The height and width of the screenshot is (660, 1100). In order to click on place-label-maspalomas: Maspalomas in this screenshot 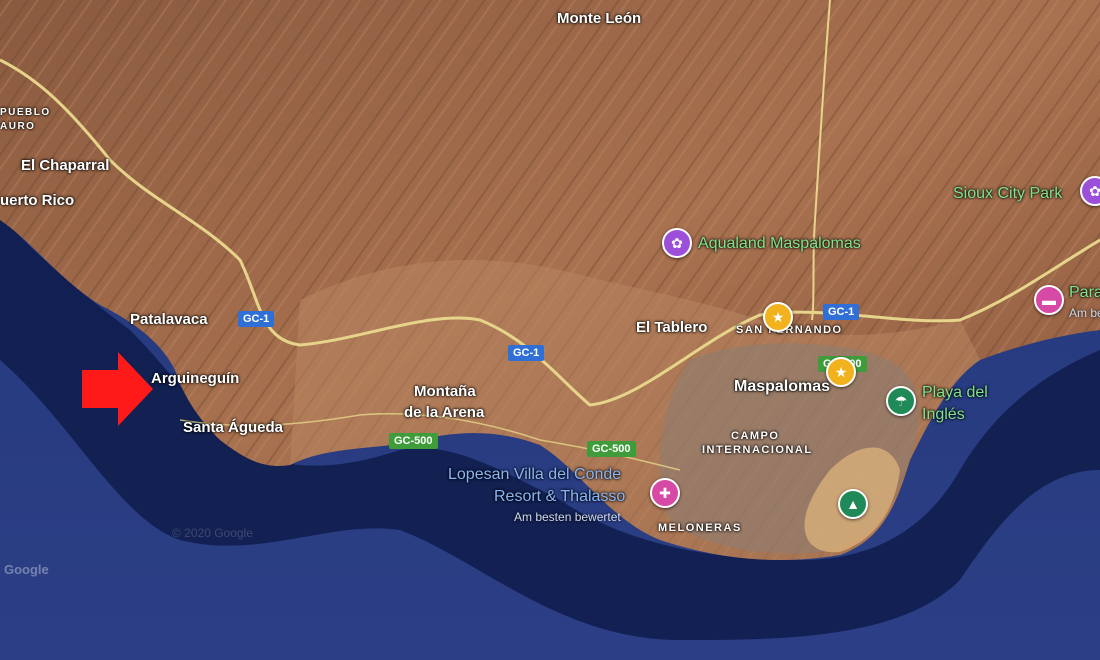, I will do `click(782, 387)`.